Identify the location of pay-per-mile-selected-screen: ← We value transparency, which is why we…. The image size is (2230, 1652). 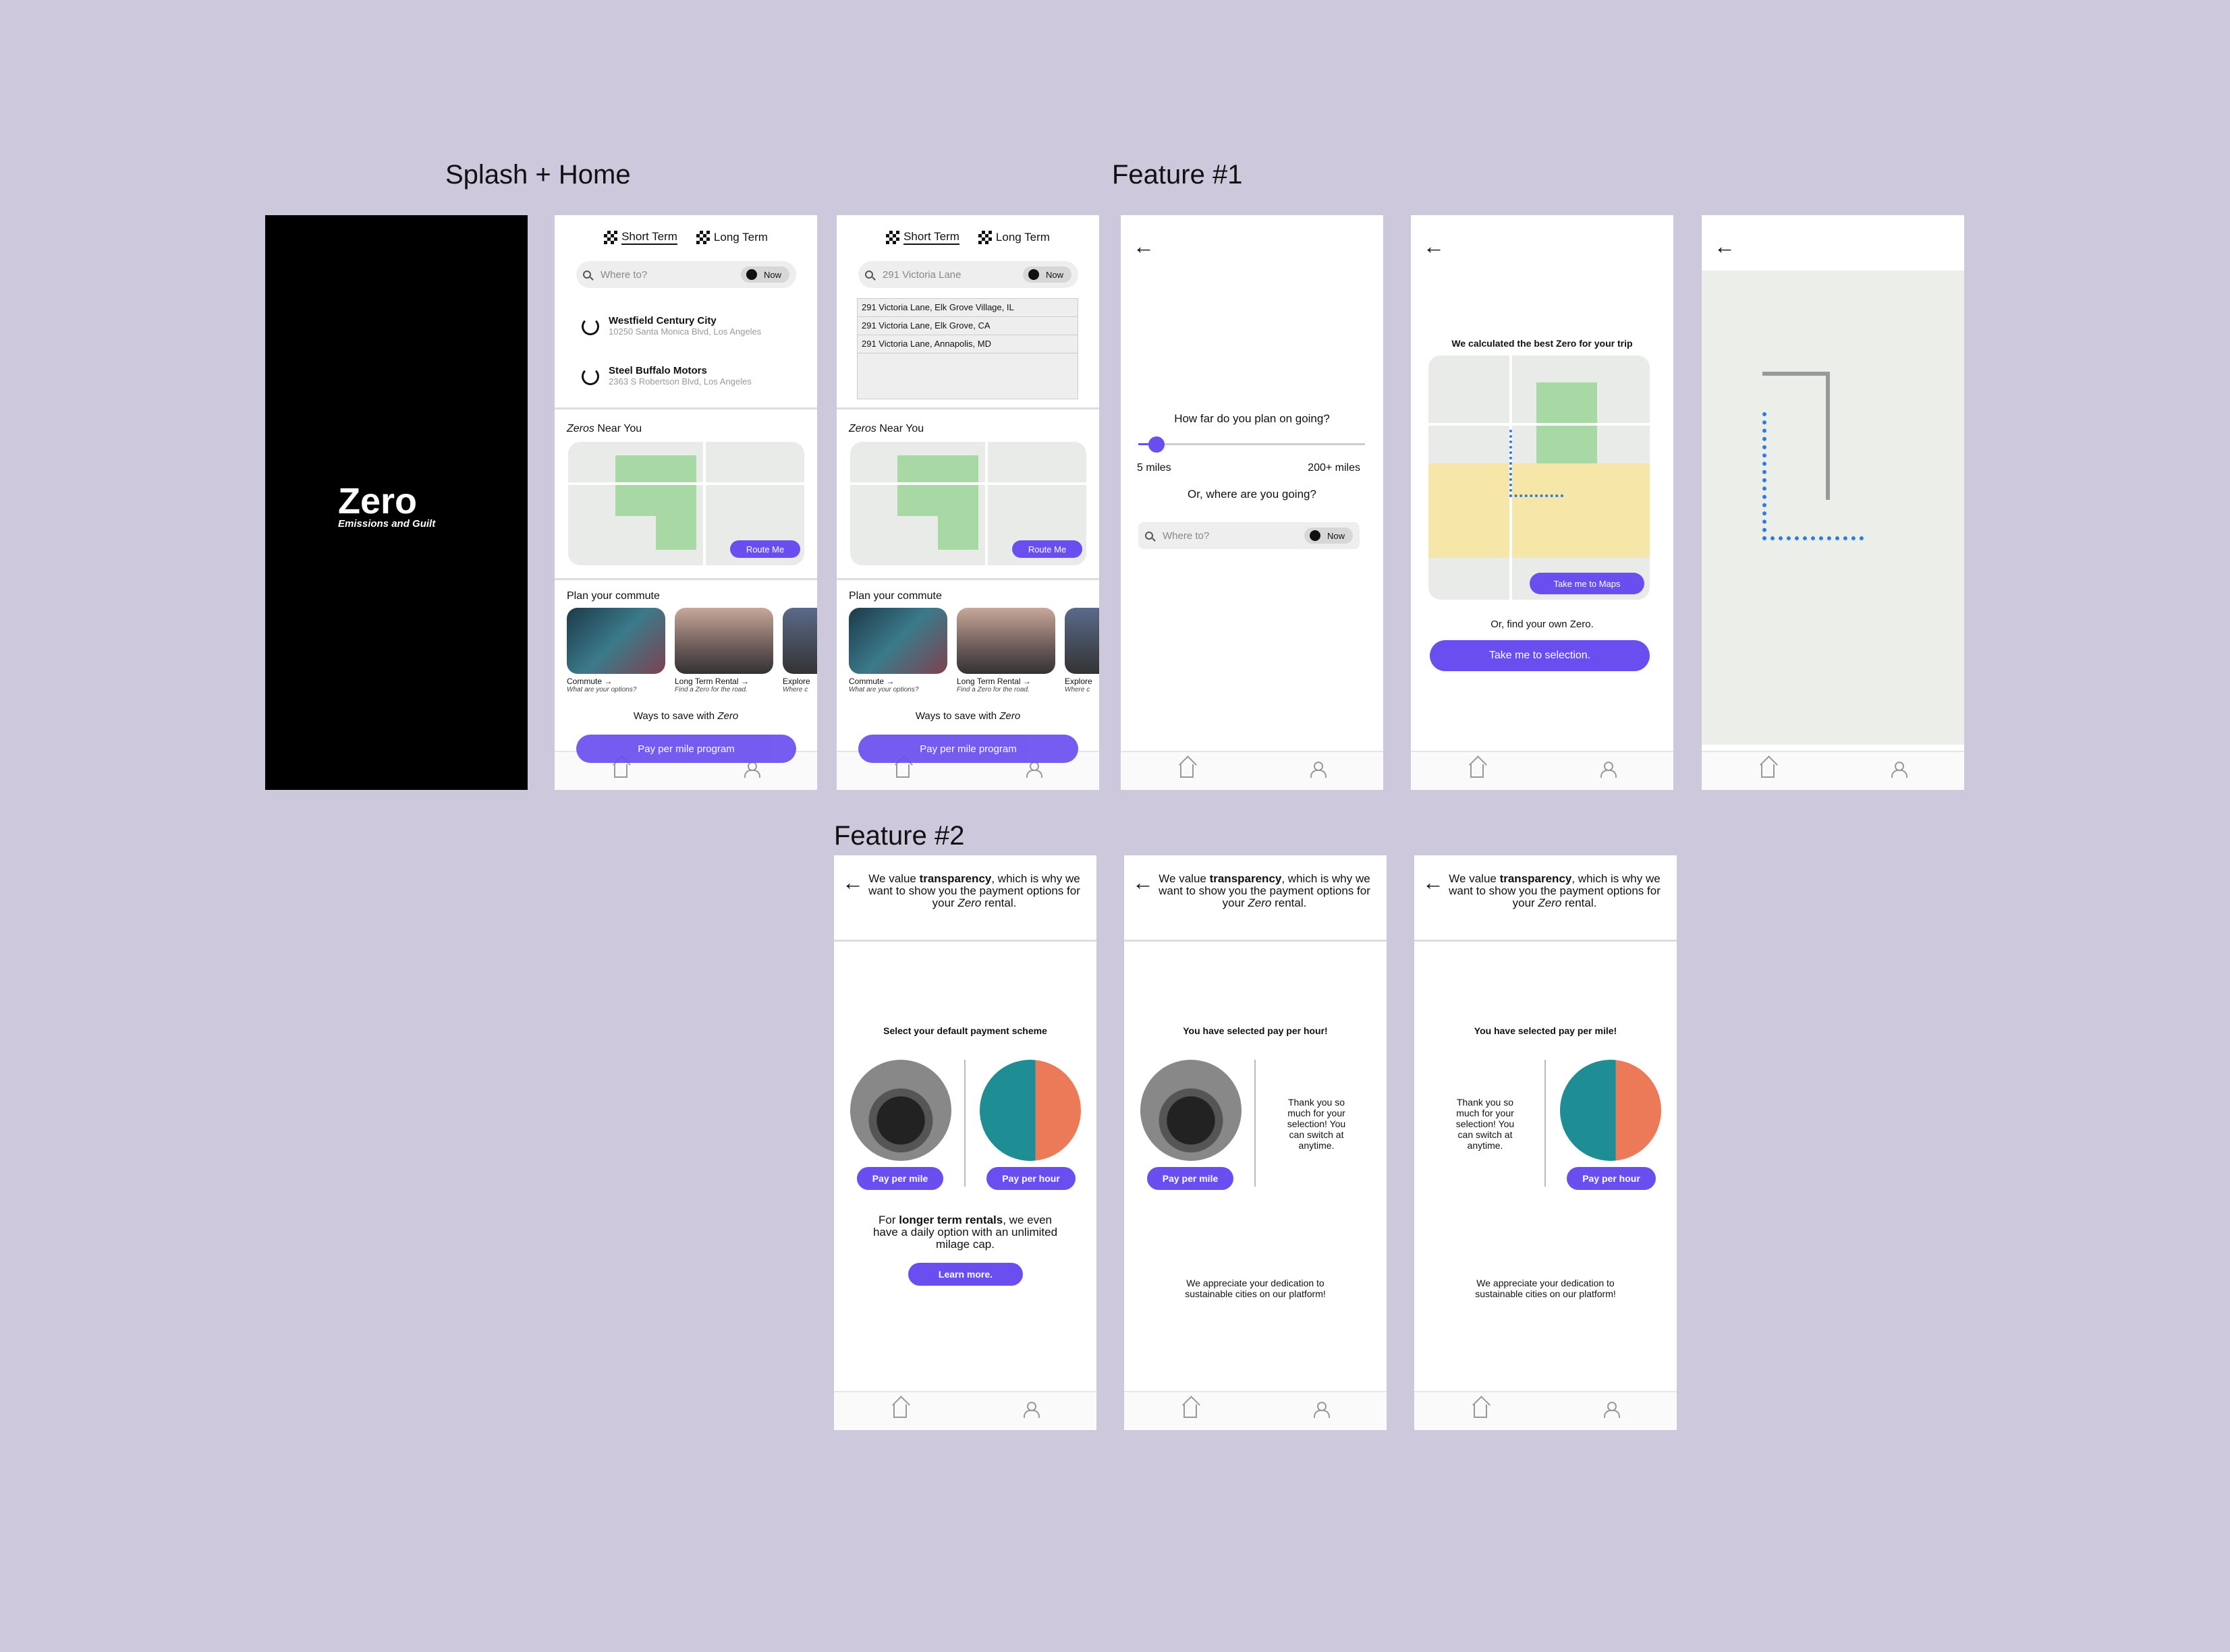
(1545, 1142).